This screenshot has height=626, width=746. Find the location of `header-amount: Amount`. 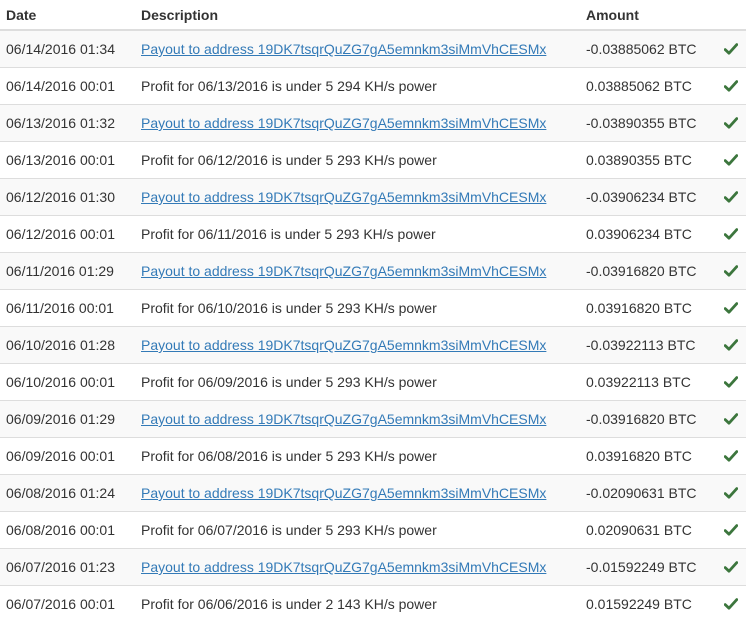

header-amount: Amount is located at coordinates (648, 15).